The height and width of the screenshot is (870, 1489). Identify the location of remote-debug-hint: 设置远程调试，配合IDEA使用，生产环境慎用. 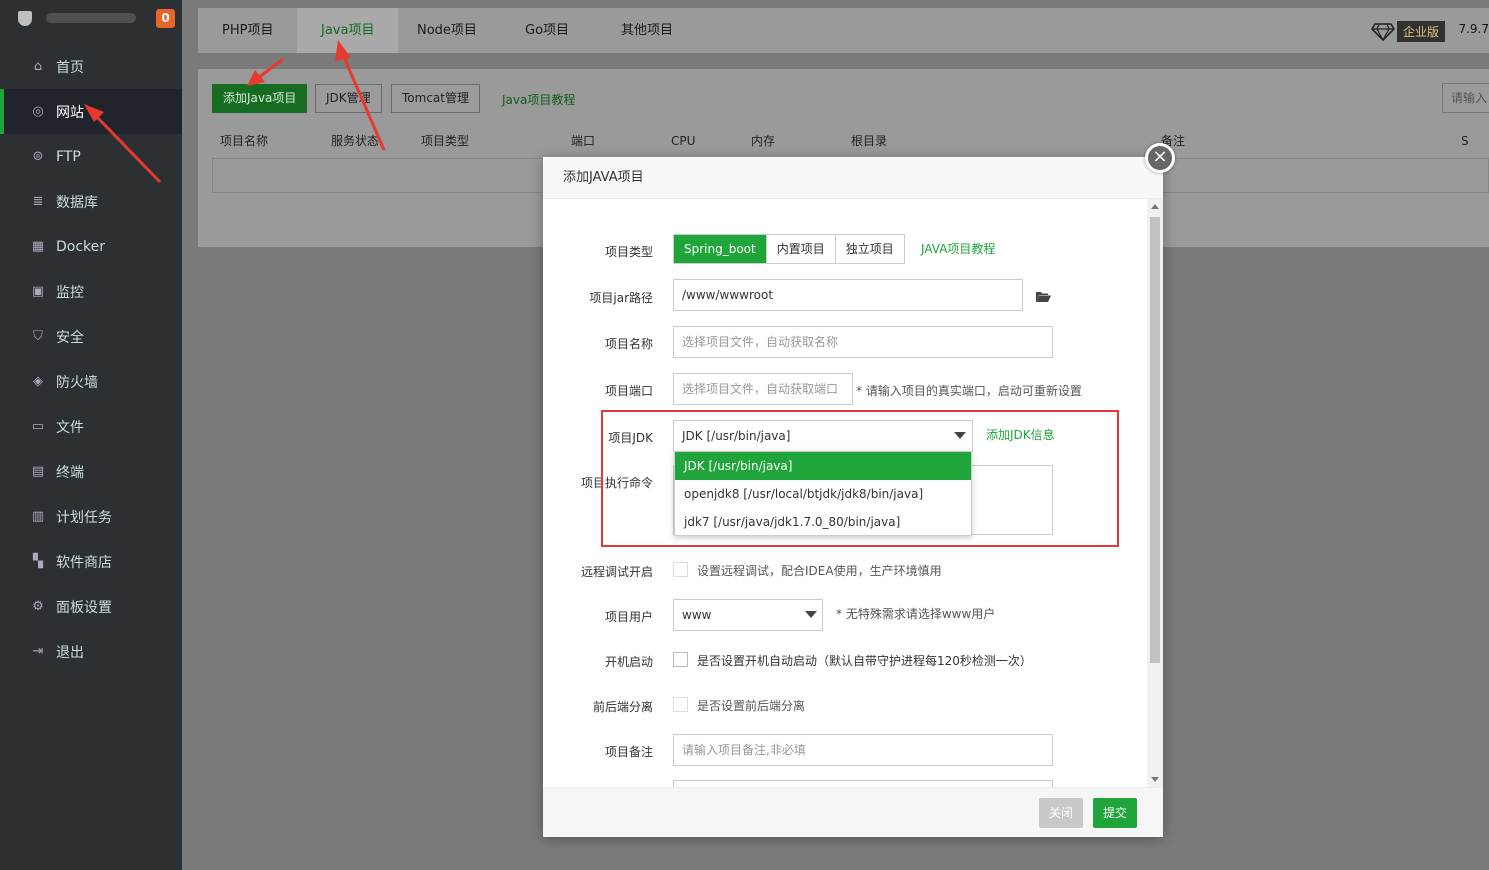
(819, 571).